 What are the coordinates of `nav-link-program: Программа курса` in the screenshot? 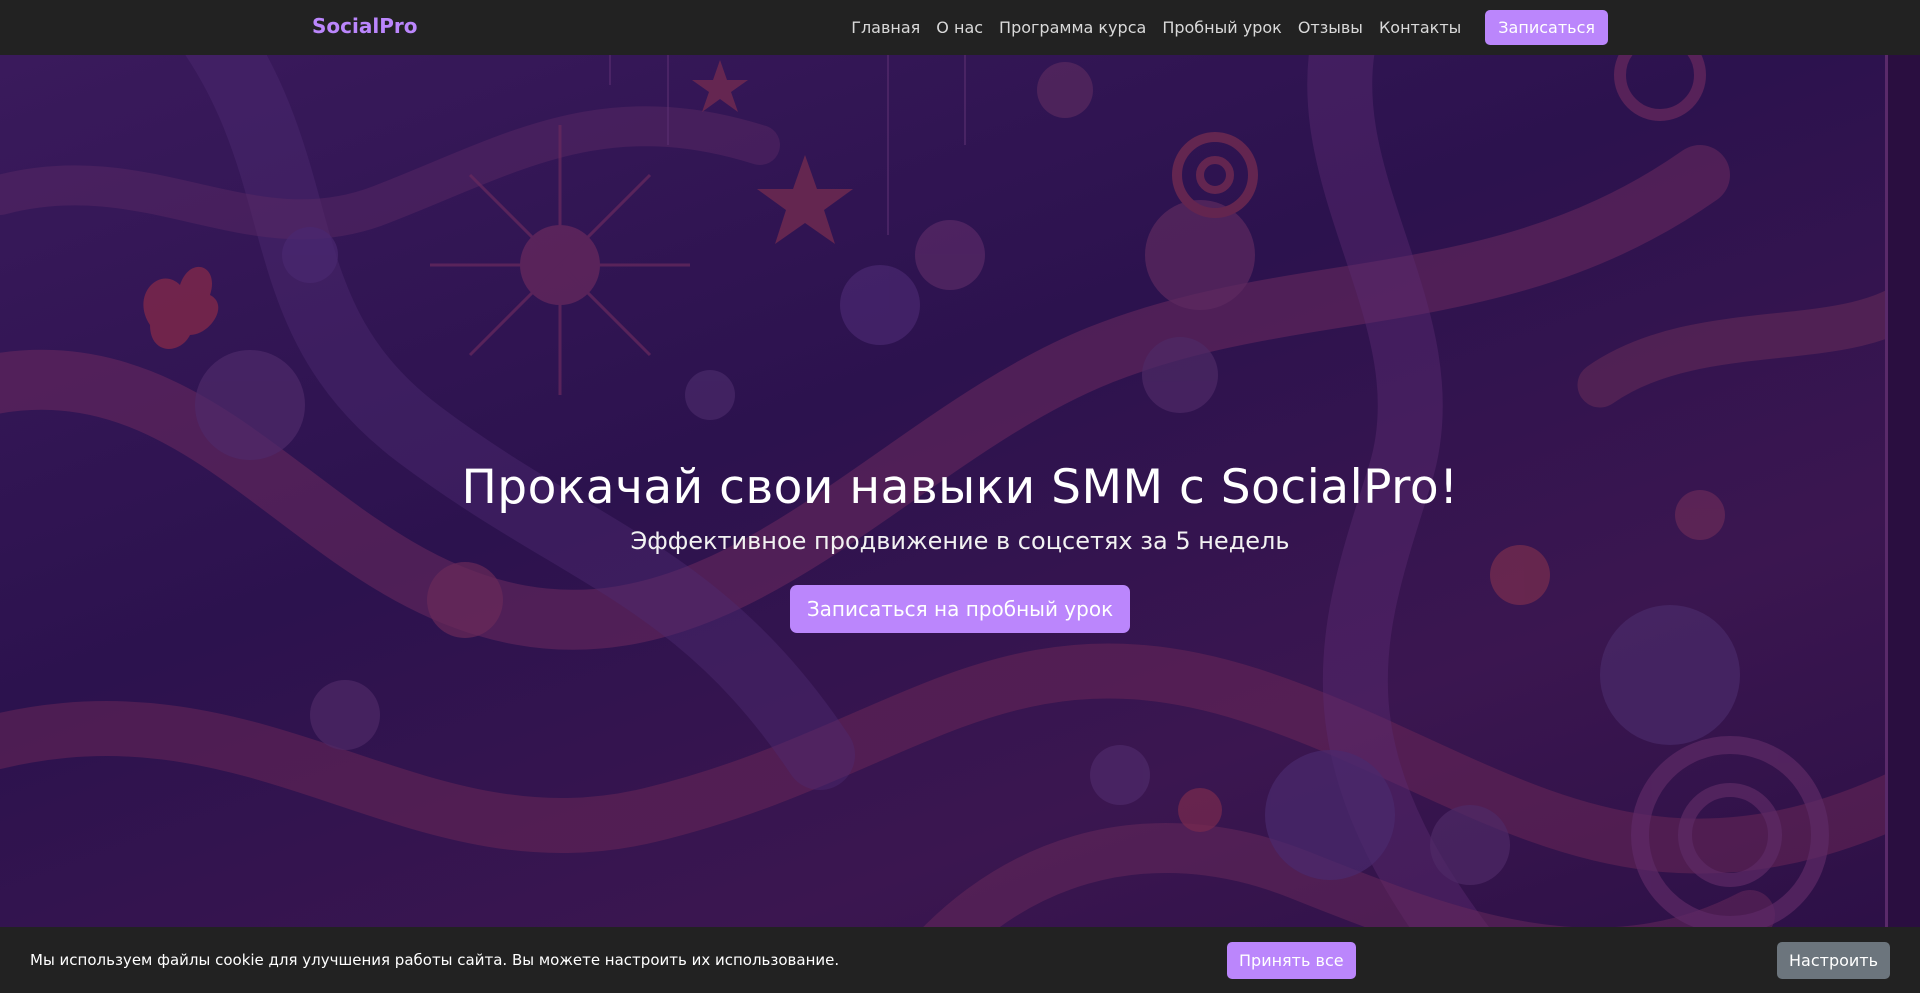 It's located at (1072, 27).